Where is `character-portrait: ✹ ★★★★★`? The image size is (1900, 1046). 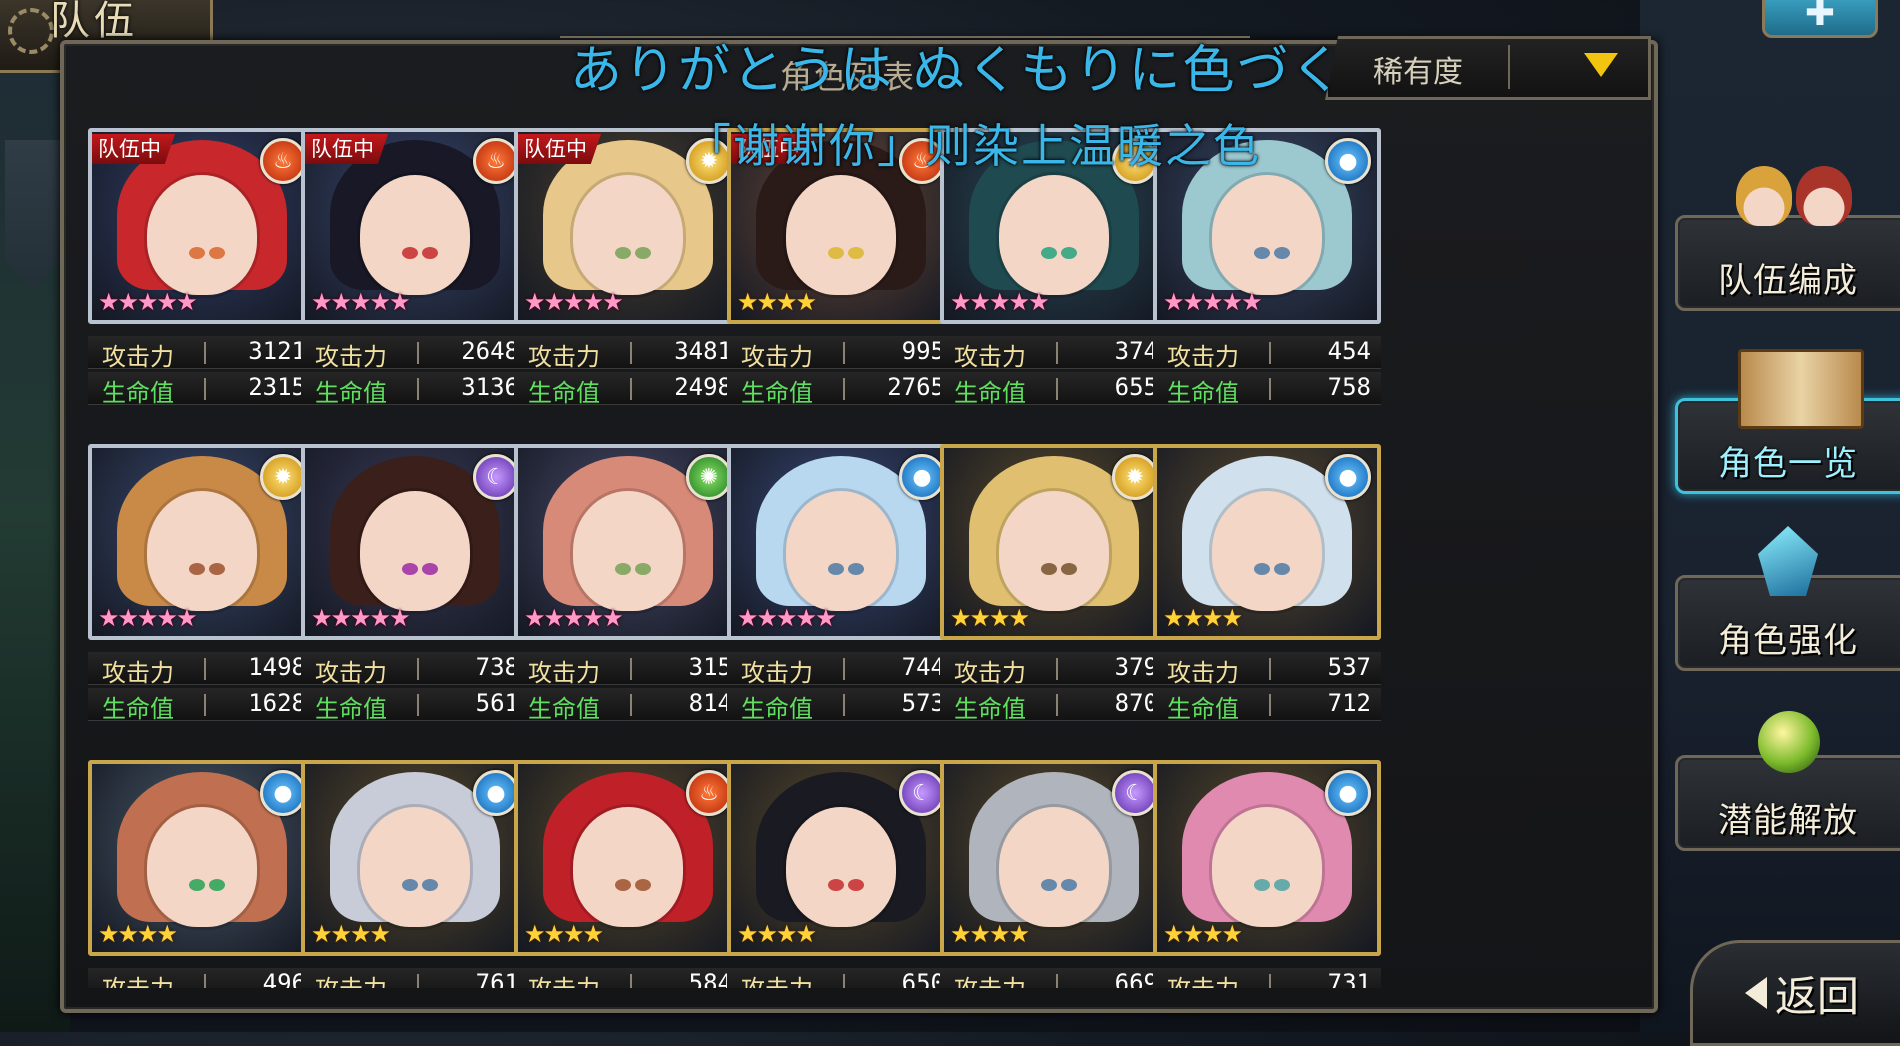 character-portrait: ✹ ★★★★★ is located at coordinates (202, 542).